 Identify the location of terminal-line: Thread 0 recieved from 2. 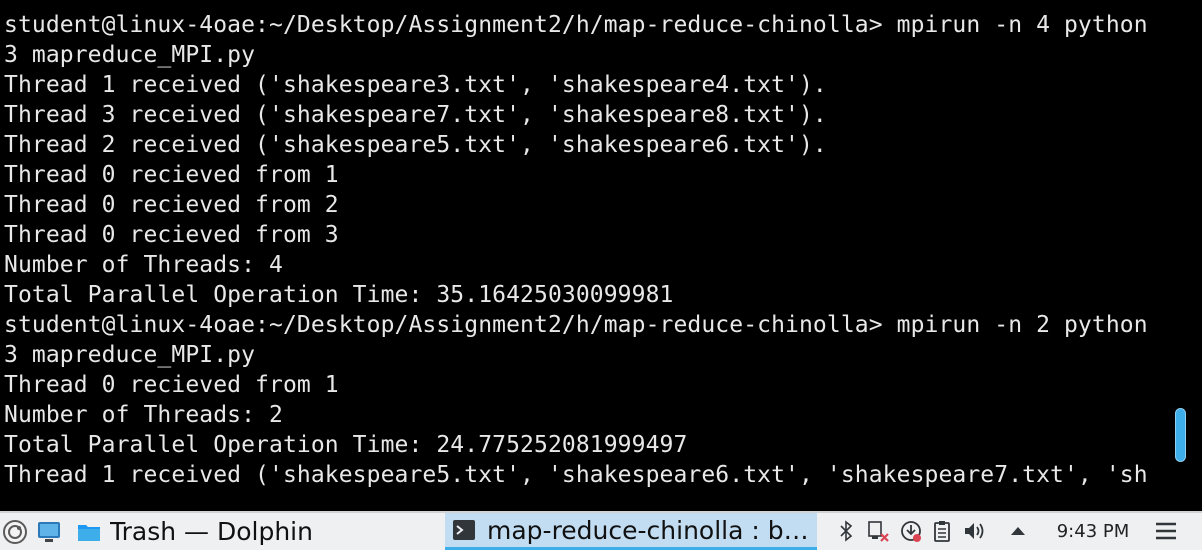
(171, 205).